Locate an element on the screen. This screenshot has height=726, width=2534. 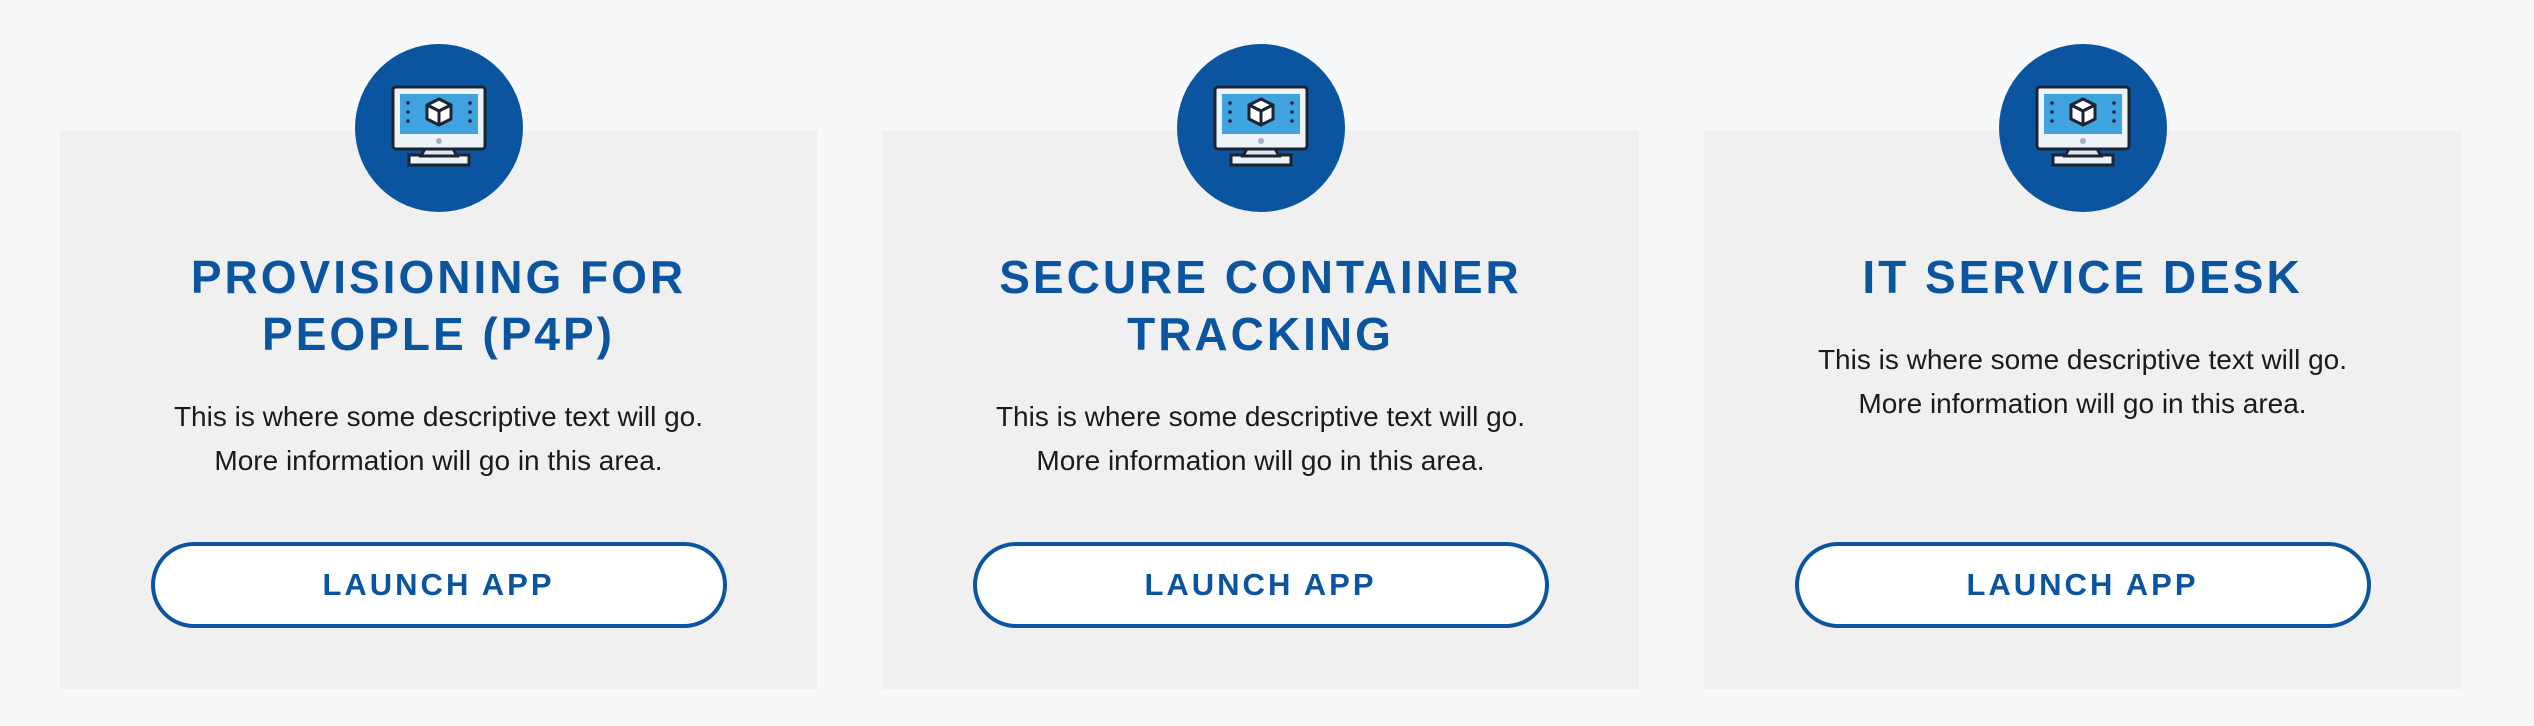
card-title: IT SERVICE DESK is located at coordinates (2082, 277).